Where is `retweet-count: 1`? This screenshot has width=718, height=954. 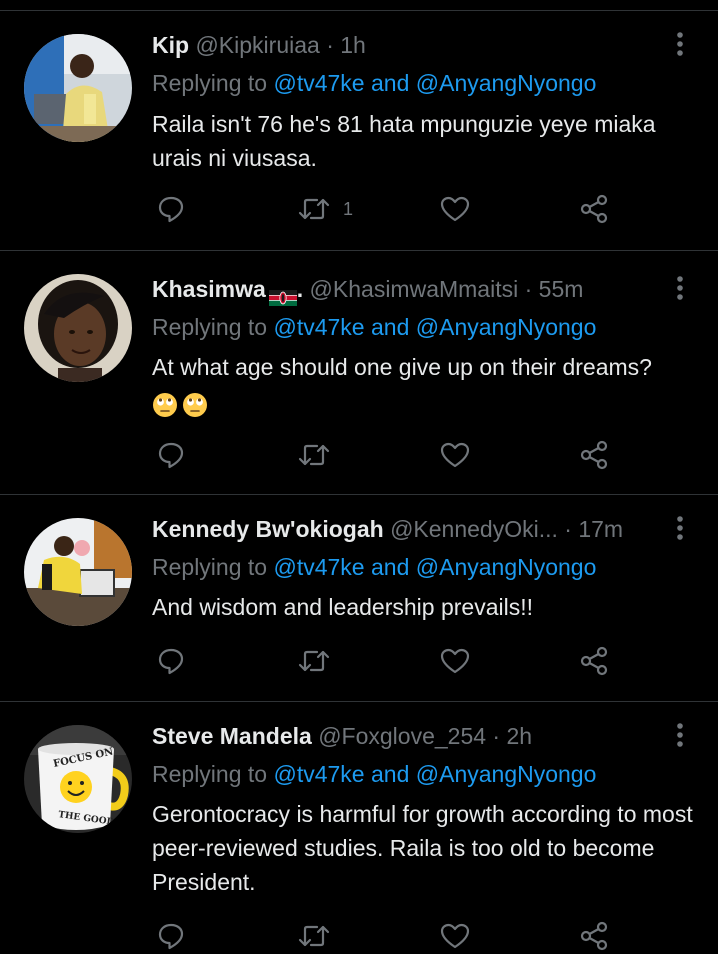 retweet-count: 1 is located at coordinates (348, 208).